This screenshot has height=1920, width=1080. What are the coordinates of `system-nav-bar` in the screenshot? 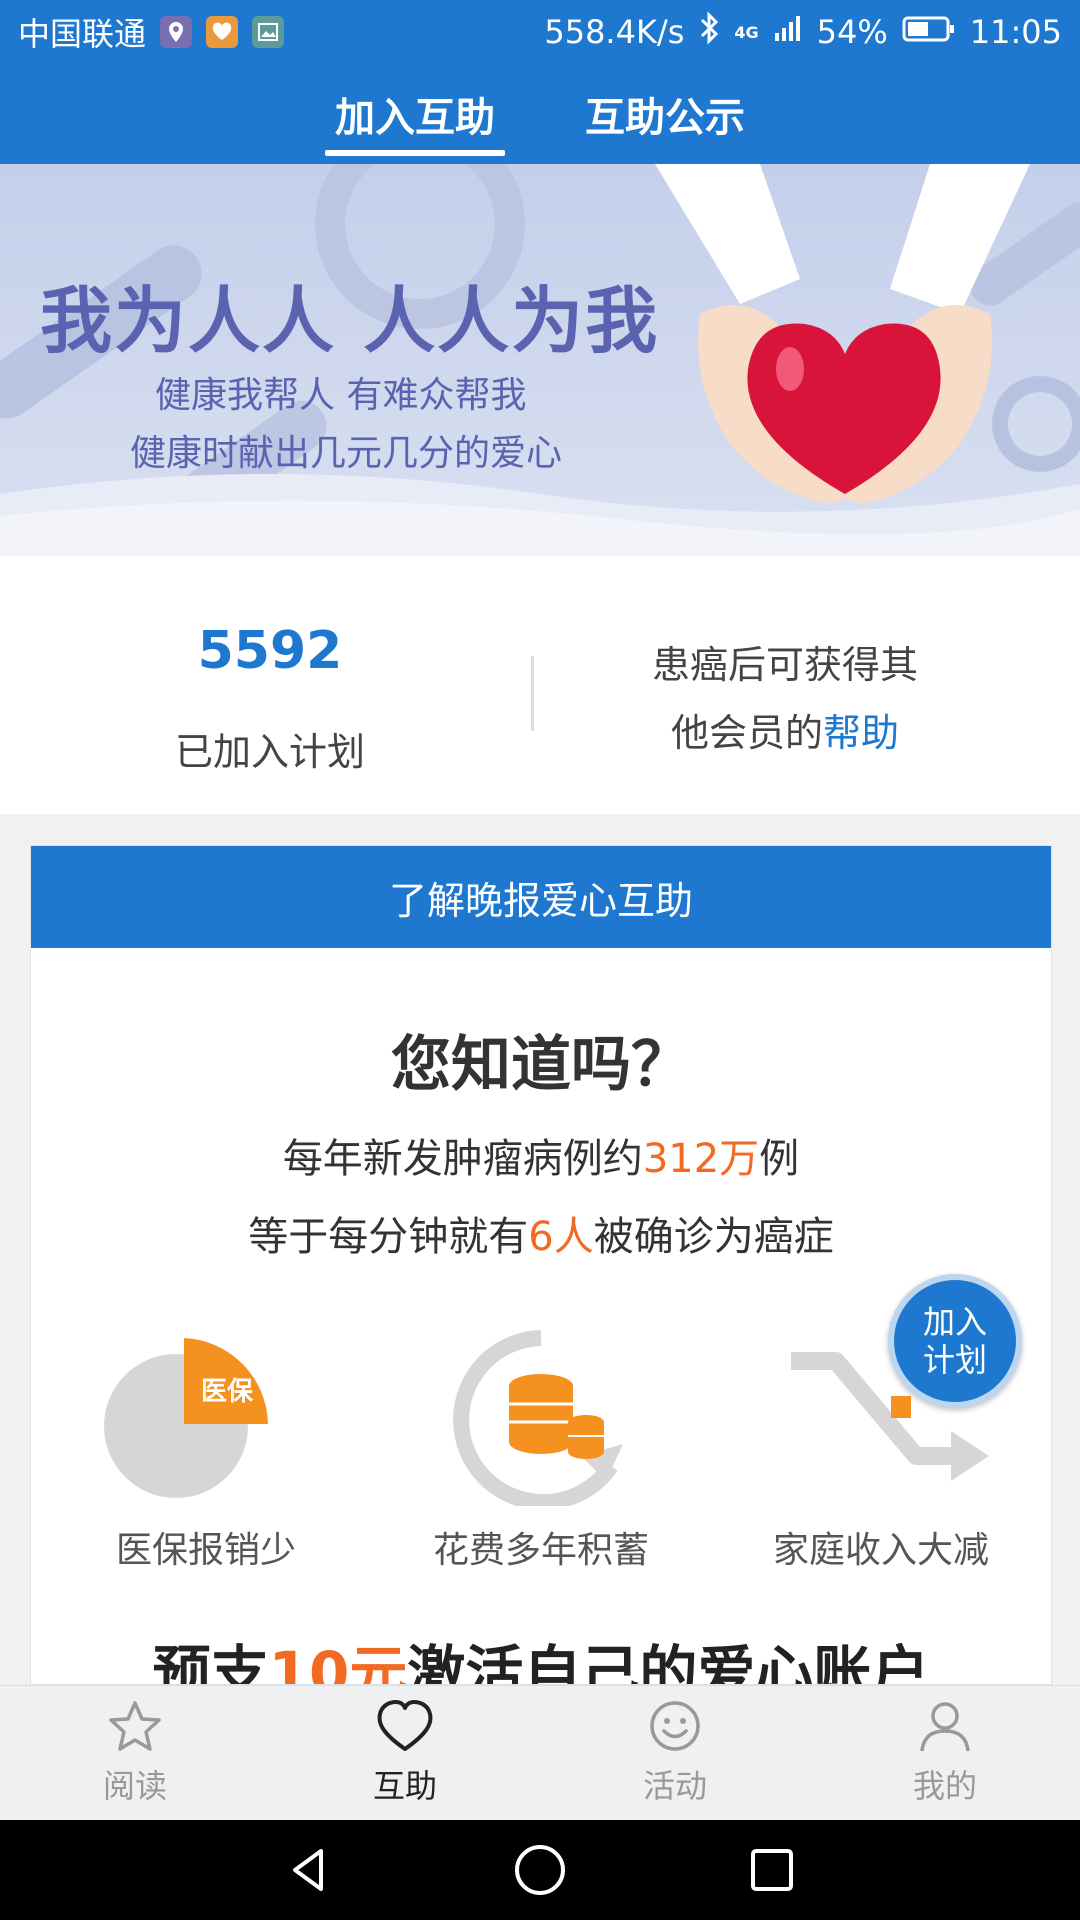 It's located at (540, 1870).